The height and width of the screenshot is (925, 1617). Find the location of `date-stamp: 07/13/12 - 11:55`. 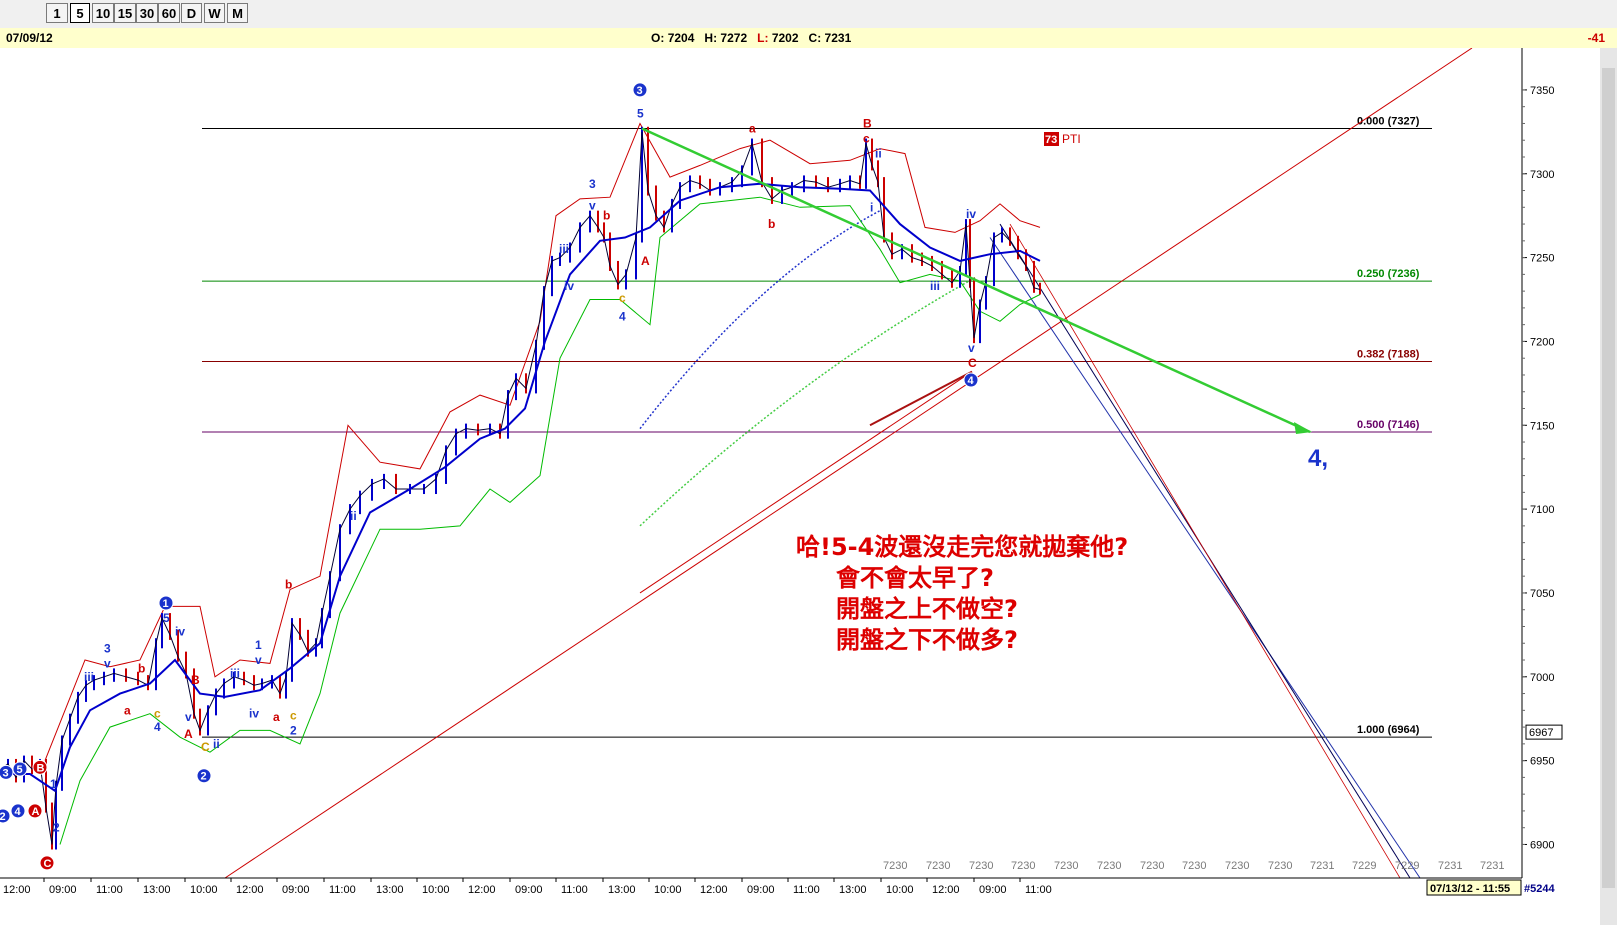

date-stamp: 07/13/12 - 11:55 is located at coordinates (1470, 889).